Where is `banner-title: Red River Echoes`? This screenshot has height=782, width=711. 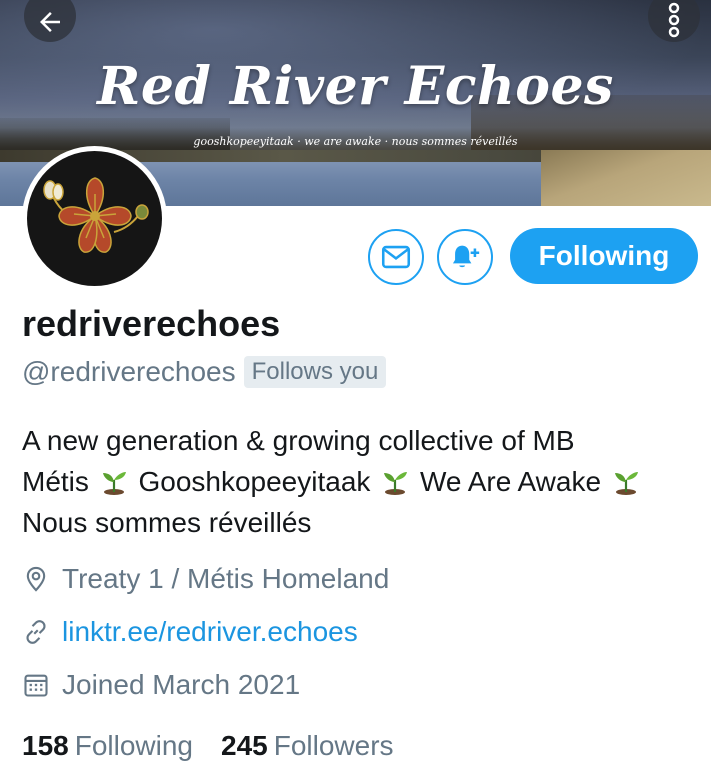
banner-title: Red River Echoes is located at coordinates (355, 86).